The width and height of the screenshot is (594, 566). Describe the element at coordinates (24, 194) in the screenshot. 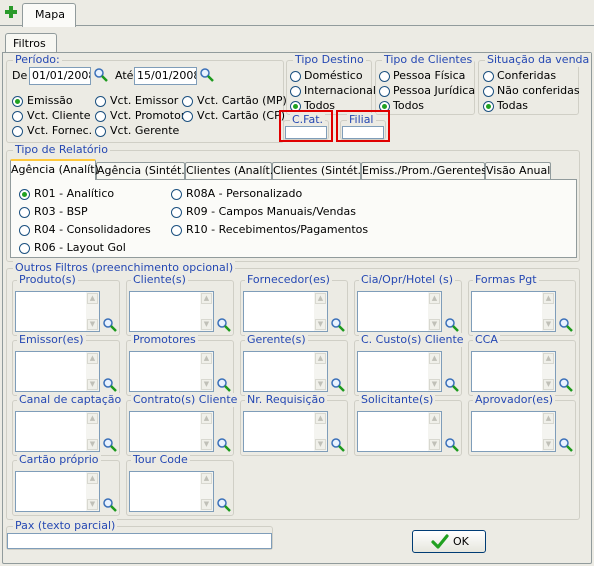

I see `radio-r01` at that location.